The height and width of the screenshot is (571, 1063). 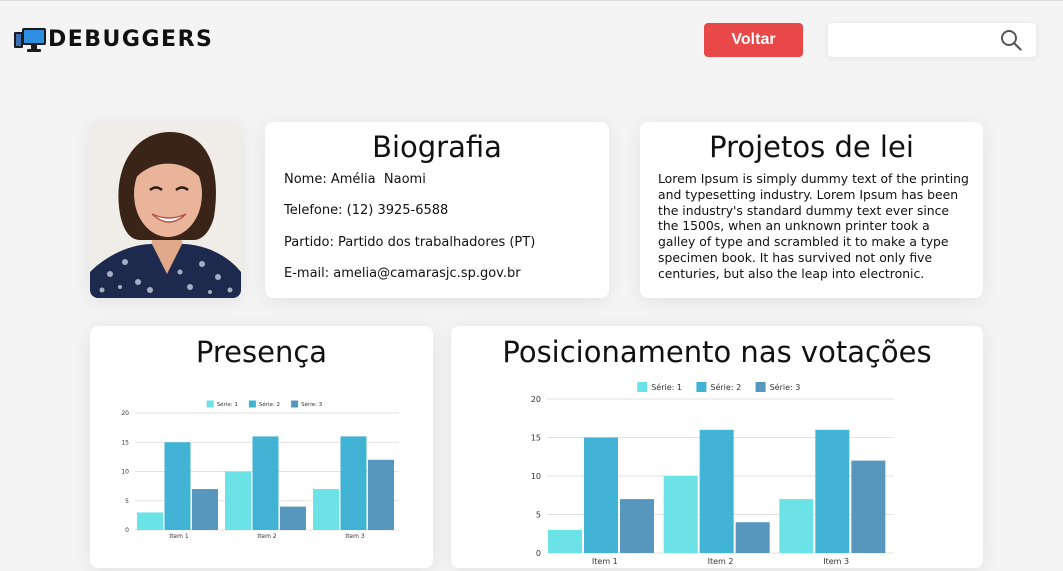 I want to click on bio-email-value: amelia@camarasjc.sp.gov.br, so click(x=427, y=273).